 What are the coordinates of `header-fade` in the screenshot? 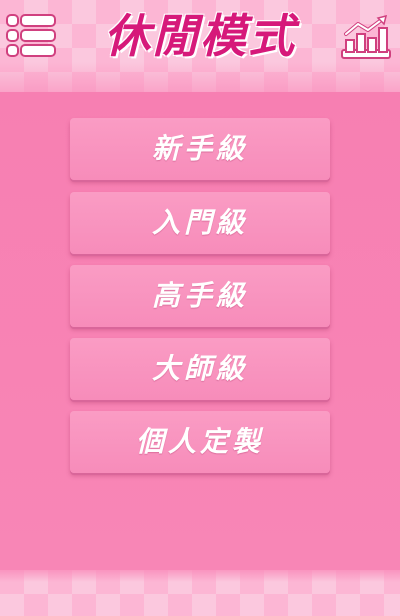 It's located at (200, 77).